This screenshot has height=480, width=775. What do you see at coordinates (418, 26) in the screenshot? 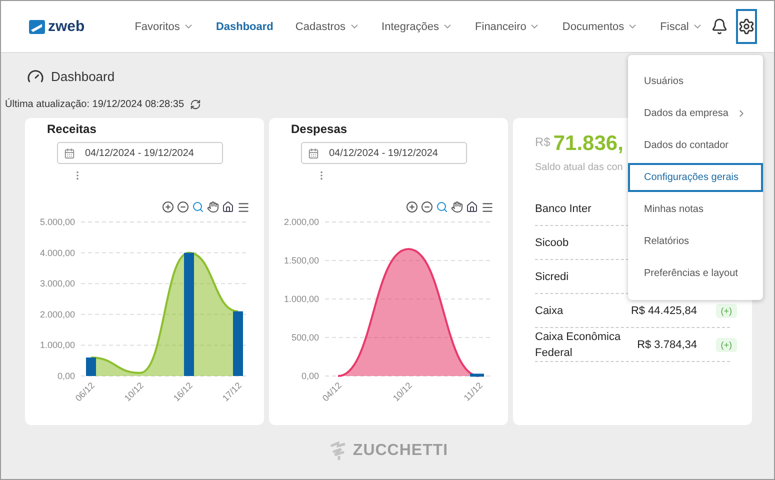
I see `nav-item: Integrações` at bounding box center [418, 26].